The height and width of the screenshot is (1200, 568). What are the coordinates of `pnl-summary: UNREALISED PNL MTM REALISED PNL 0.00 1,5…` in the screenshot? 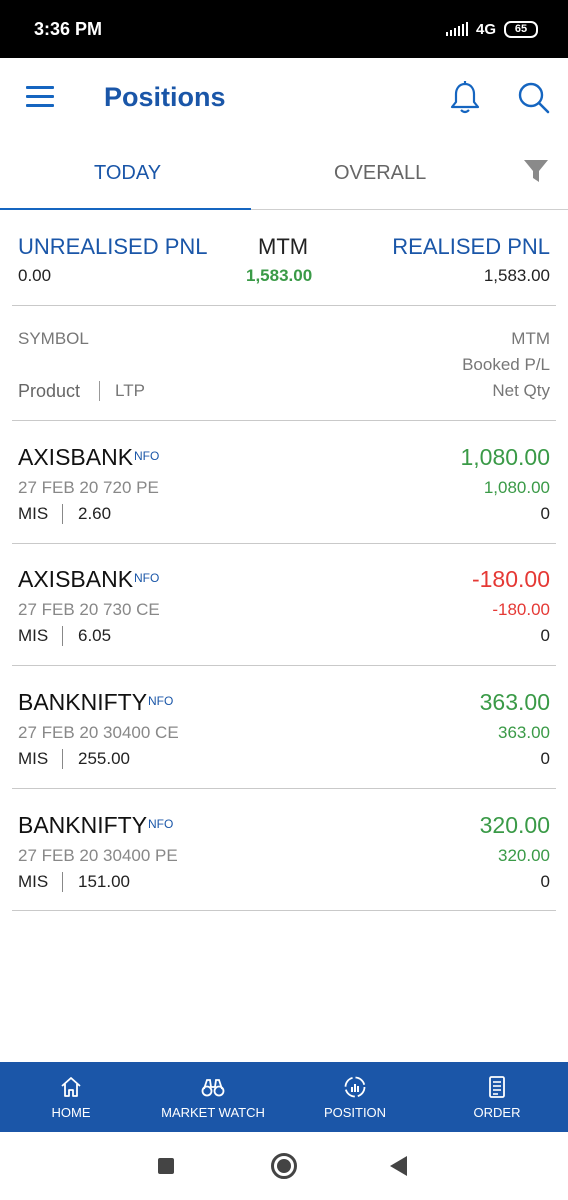 It's located at (284, 258).